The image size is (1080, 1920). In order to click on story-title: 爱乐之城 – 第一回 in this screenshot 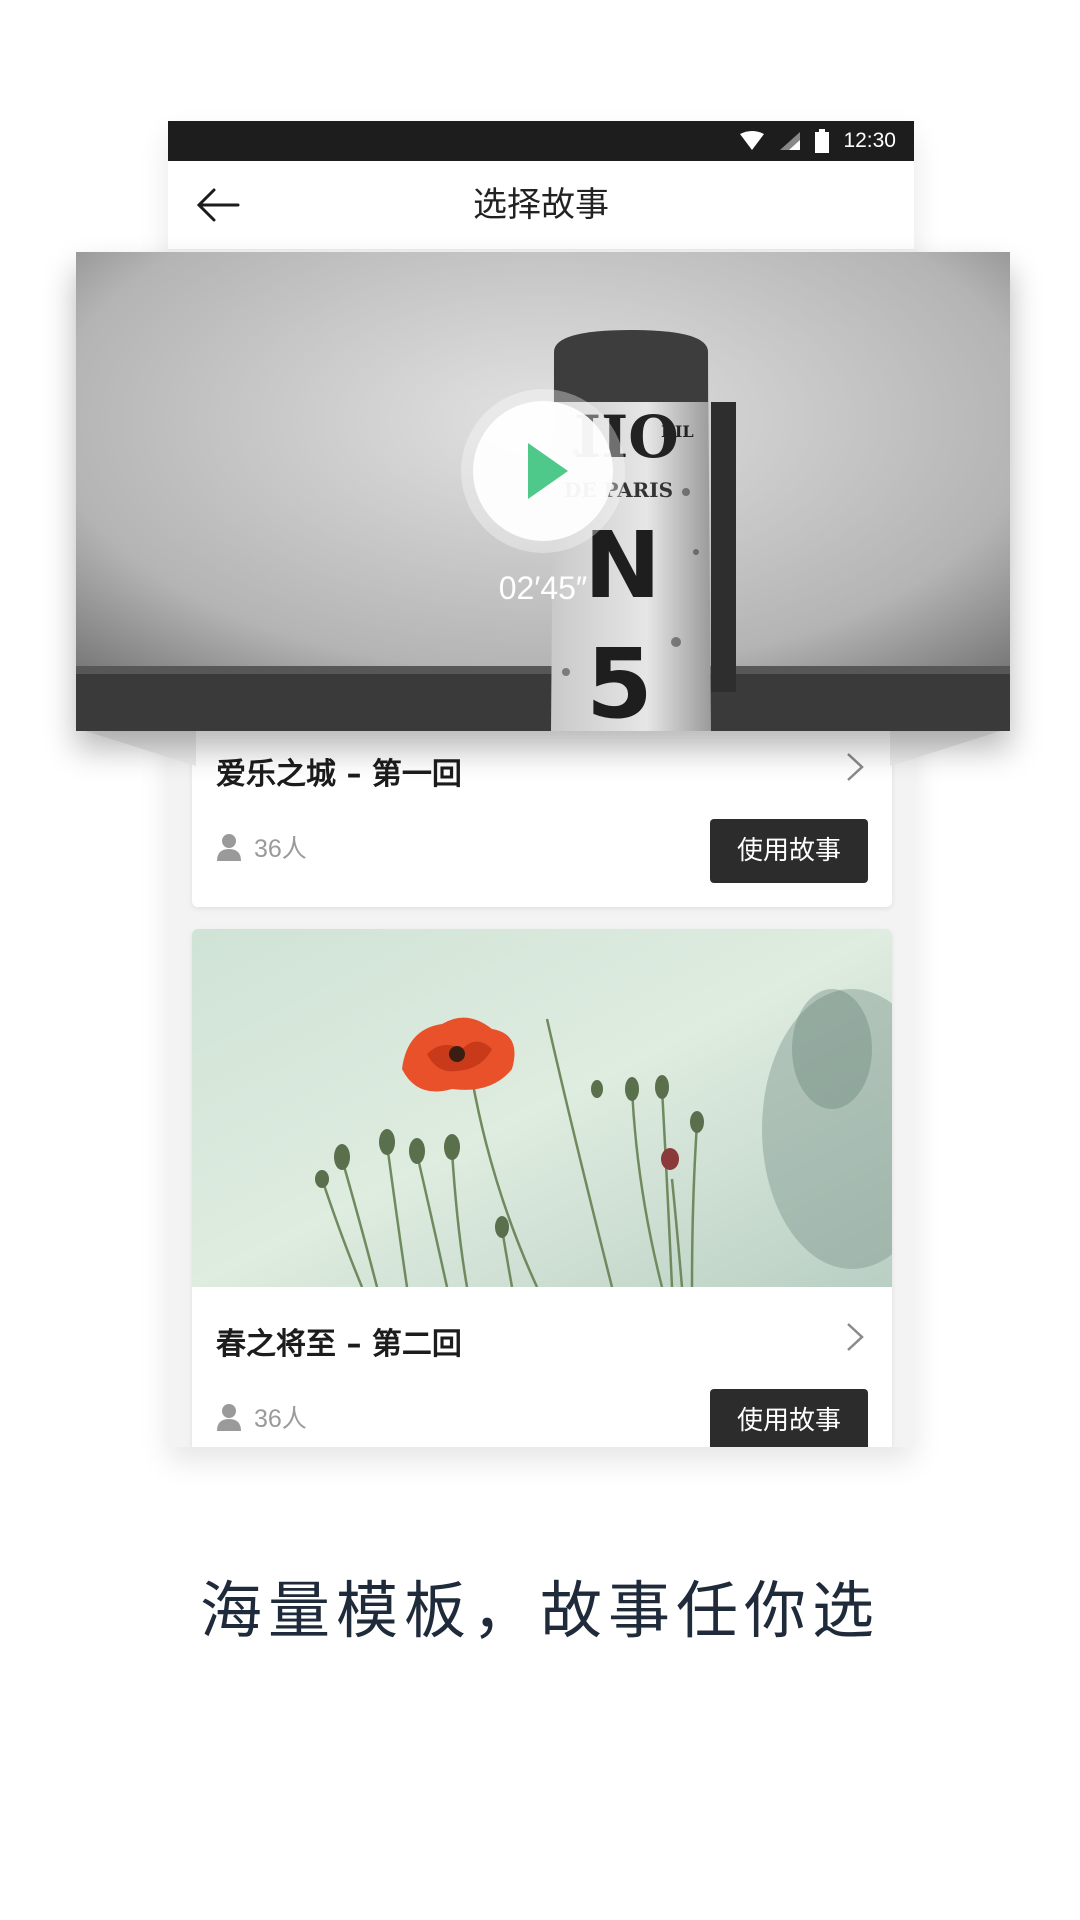, I will do `click(339, 774)`.